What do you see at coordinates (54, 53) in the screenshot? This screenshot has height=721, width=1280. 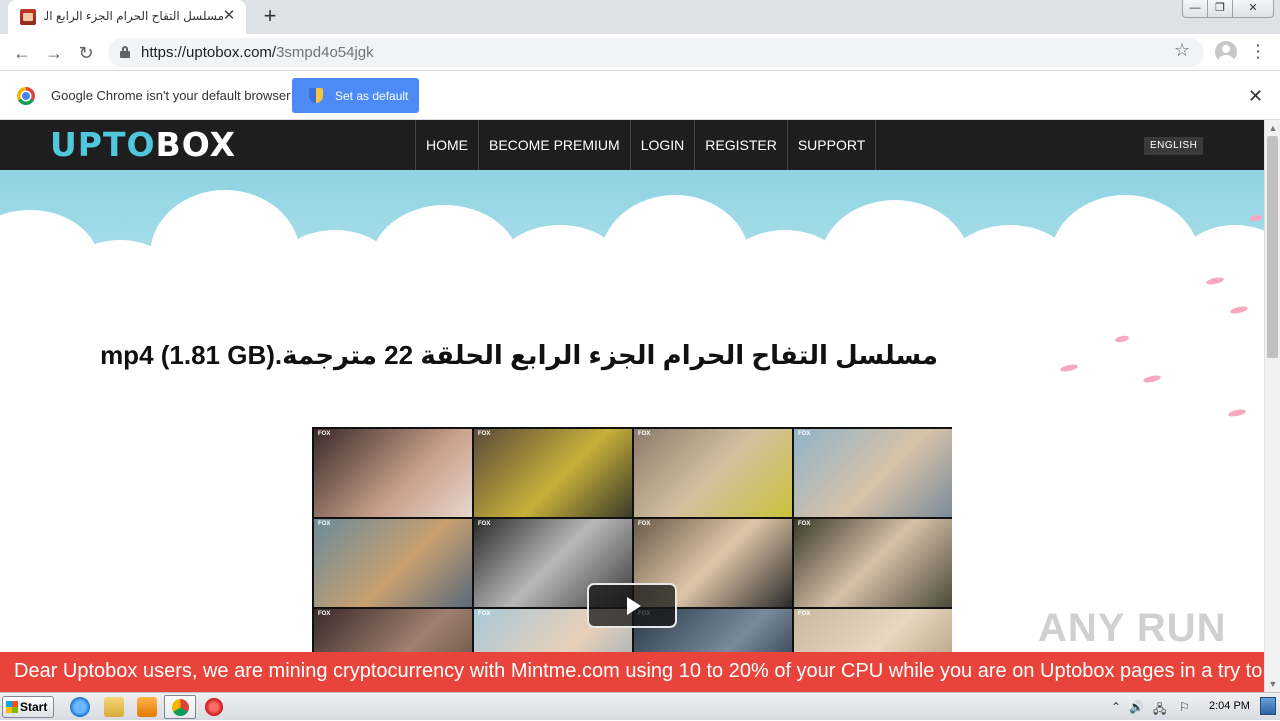 I see `forward-button: →` at bounding box center [54, 53].